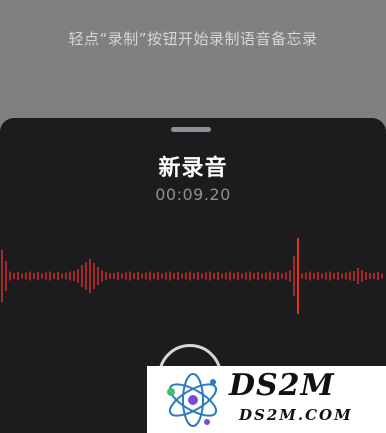 This screenshot has width=386, height=433. I want to click on recording-timer: 00:09.20, so click(193, 194).